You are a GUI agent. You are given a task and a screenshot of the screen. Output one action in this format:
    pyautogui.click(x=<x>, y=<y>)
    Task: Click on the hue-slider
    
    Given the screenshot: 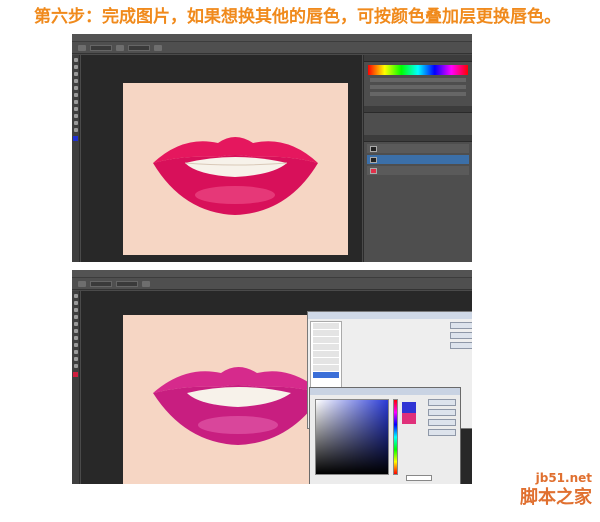 What is the action you would take?
    pyautogui.click(x=395, y=437)
    